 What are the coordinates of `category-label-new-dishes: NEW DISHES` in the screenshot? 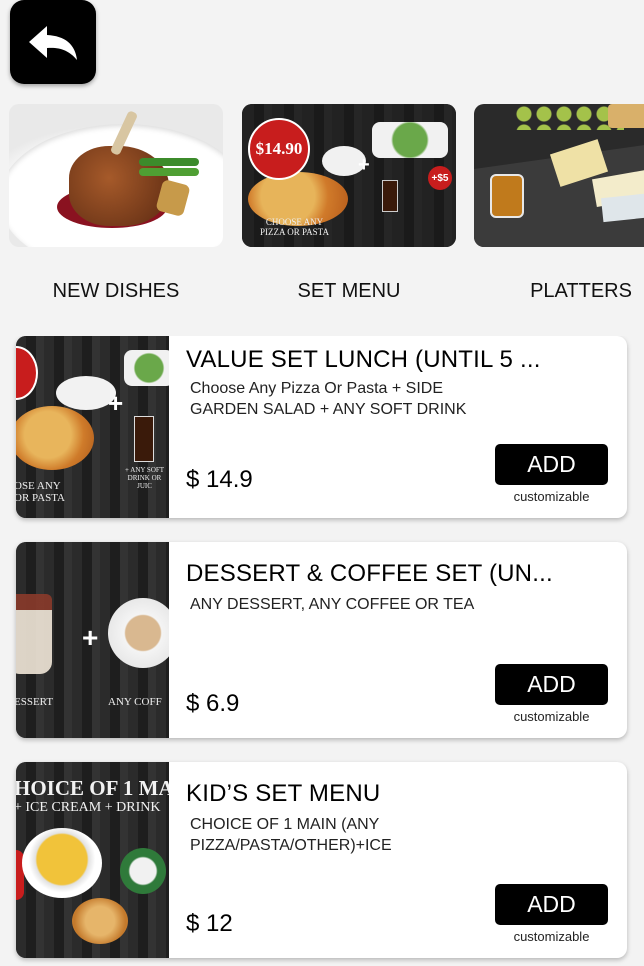 It's located at (116, 291).